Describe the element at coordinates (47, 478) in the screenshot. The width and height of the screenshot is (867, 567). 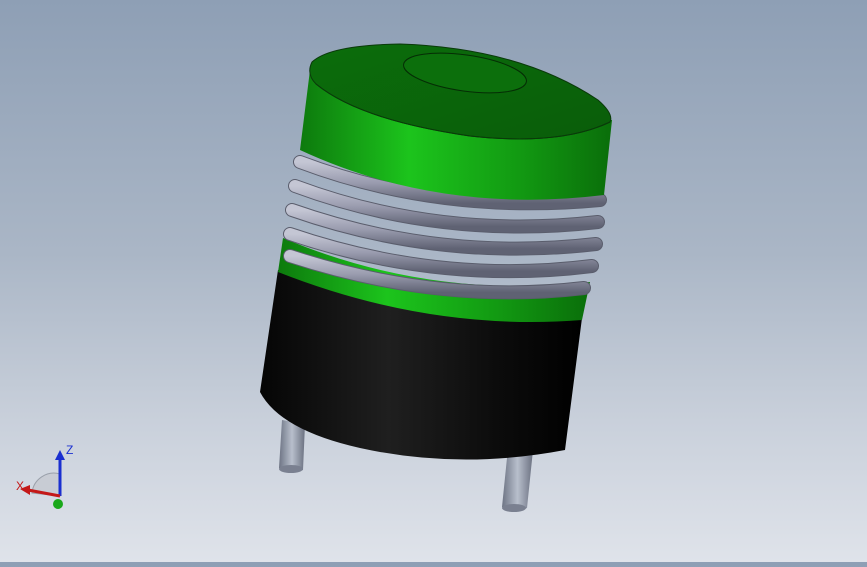
I see `view-orientation-triad: Z X` at that location.